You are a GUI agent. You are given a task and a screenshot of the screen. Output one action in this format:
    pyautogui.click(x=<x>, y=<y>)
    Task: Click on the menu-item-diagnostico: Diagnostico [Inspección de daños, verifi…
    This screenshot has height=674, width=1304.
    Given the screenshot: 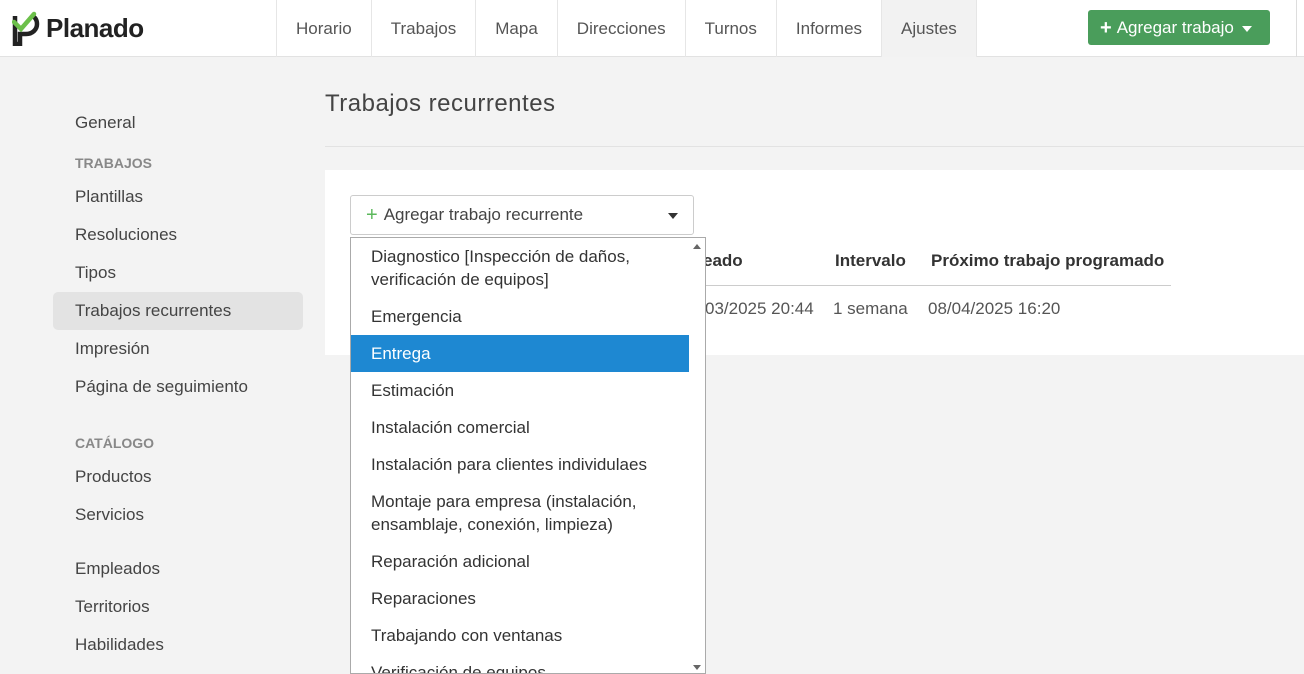 What is the action you would take?
    pyautogui.click(x=520, y=268)
    